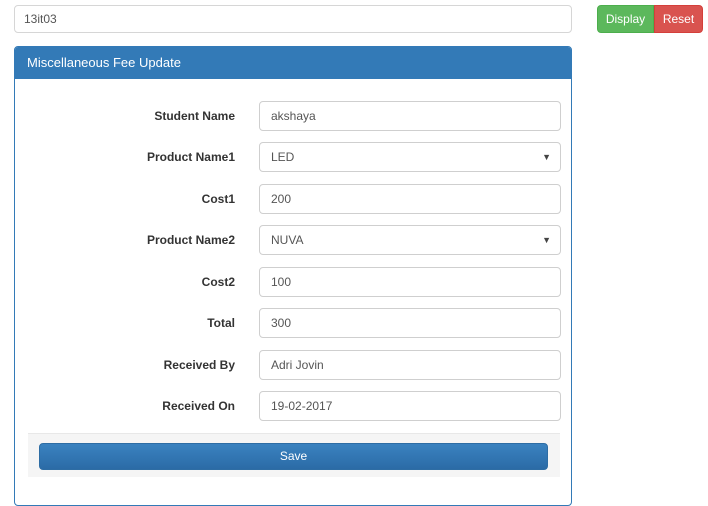 This screenshot has width=708, height=506. I want to click on cost2-label: Cost2, so click(218, 282).